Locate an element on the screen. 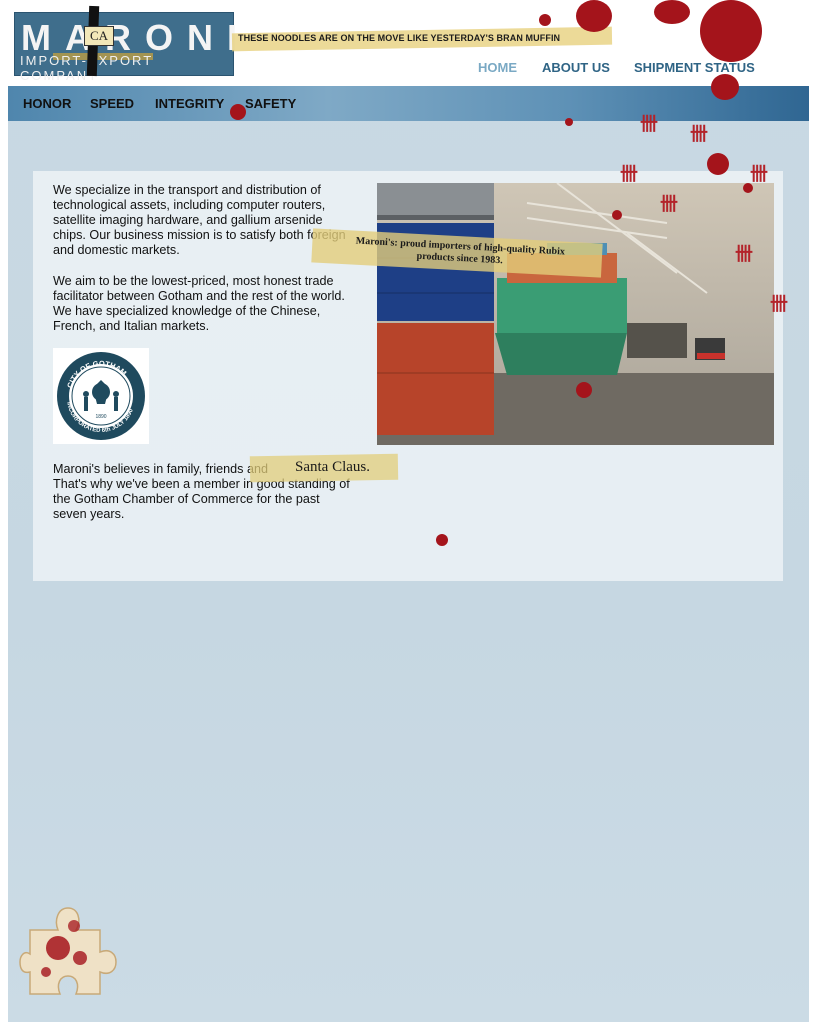 The image size is (815, 1022). family-text: Maroni's believes in family, friends and is located at coordinates (160, 469).